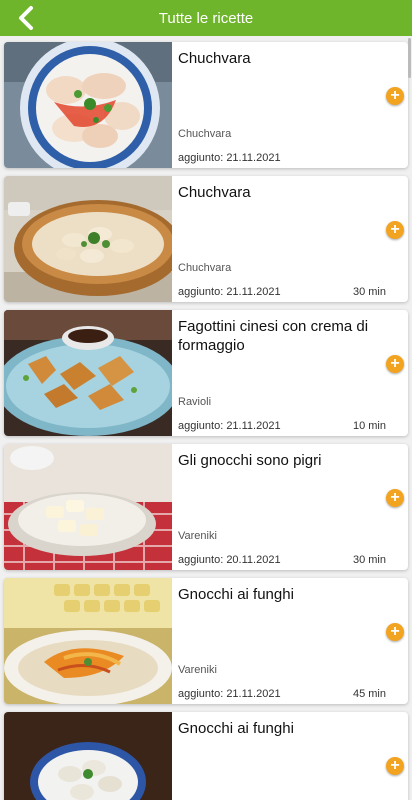 This screenshot has width=412, height=800. Describe the element at coordinates (369, 694) in the screenshot. I see `recipe-time: 45 min` at that location.